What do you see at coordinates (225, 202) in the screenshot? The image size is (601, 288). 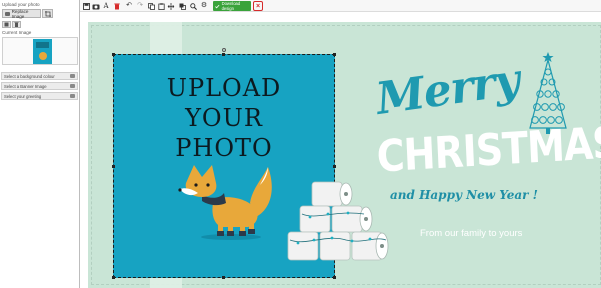 I see `fox-illustration` at bounding box center [225, 202].